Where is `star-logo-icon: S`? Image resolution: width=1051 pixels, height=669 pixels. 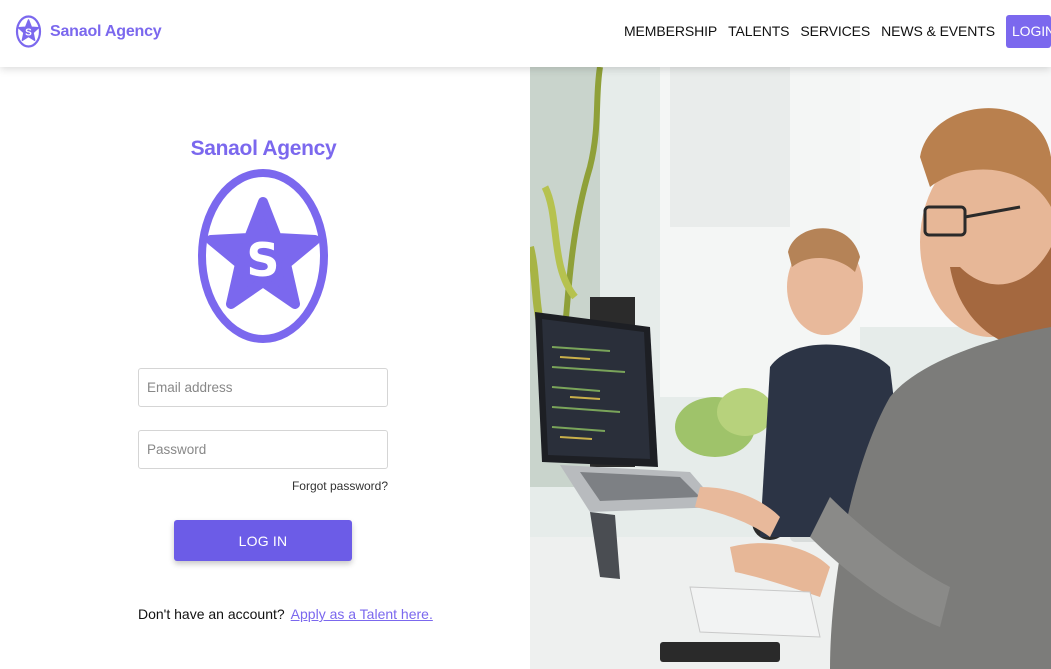 star-logo-icon: S is located at coordinates (28, 31).